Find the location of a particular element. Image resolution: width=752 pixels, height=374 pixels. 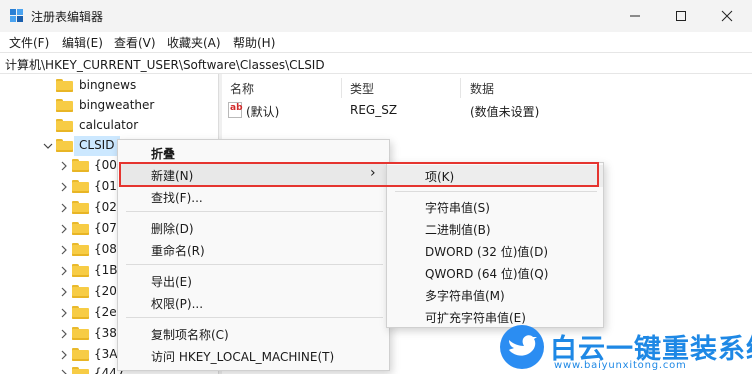

menu-item-label: 重命名(R) is located at coordinates (178, 251).